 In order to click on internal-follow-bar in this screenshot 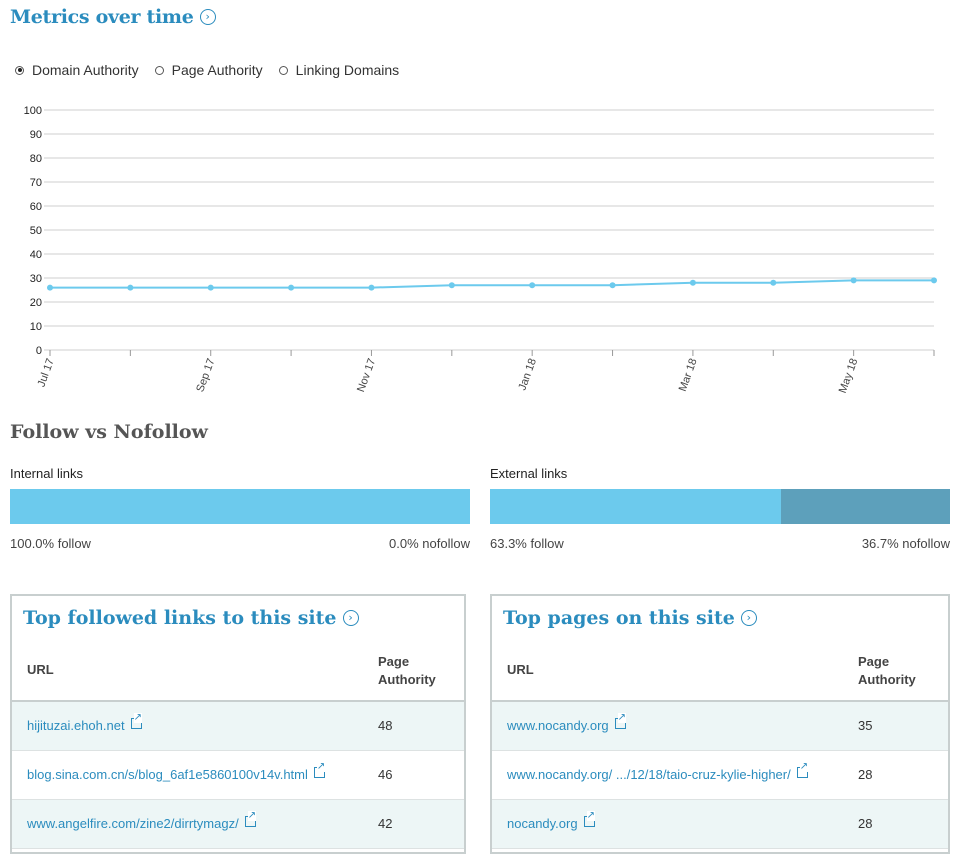, I will do `click(240, 506)`.